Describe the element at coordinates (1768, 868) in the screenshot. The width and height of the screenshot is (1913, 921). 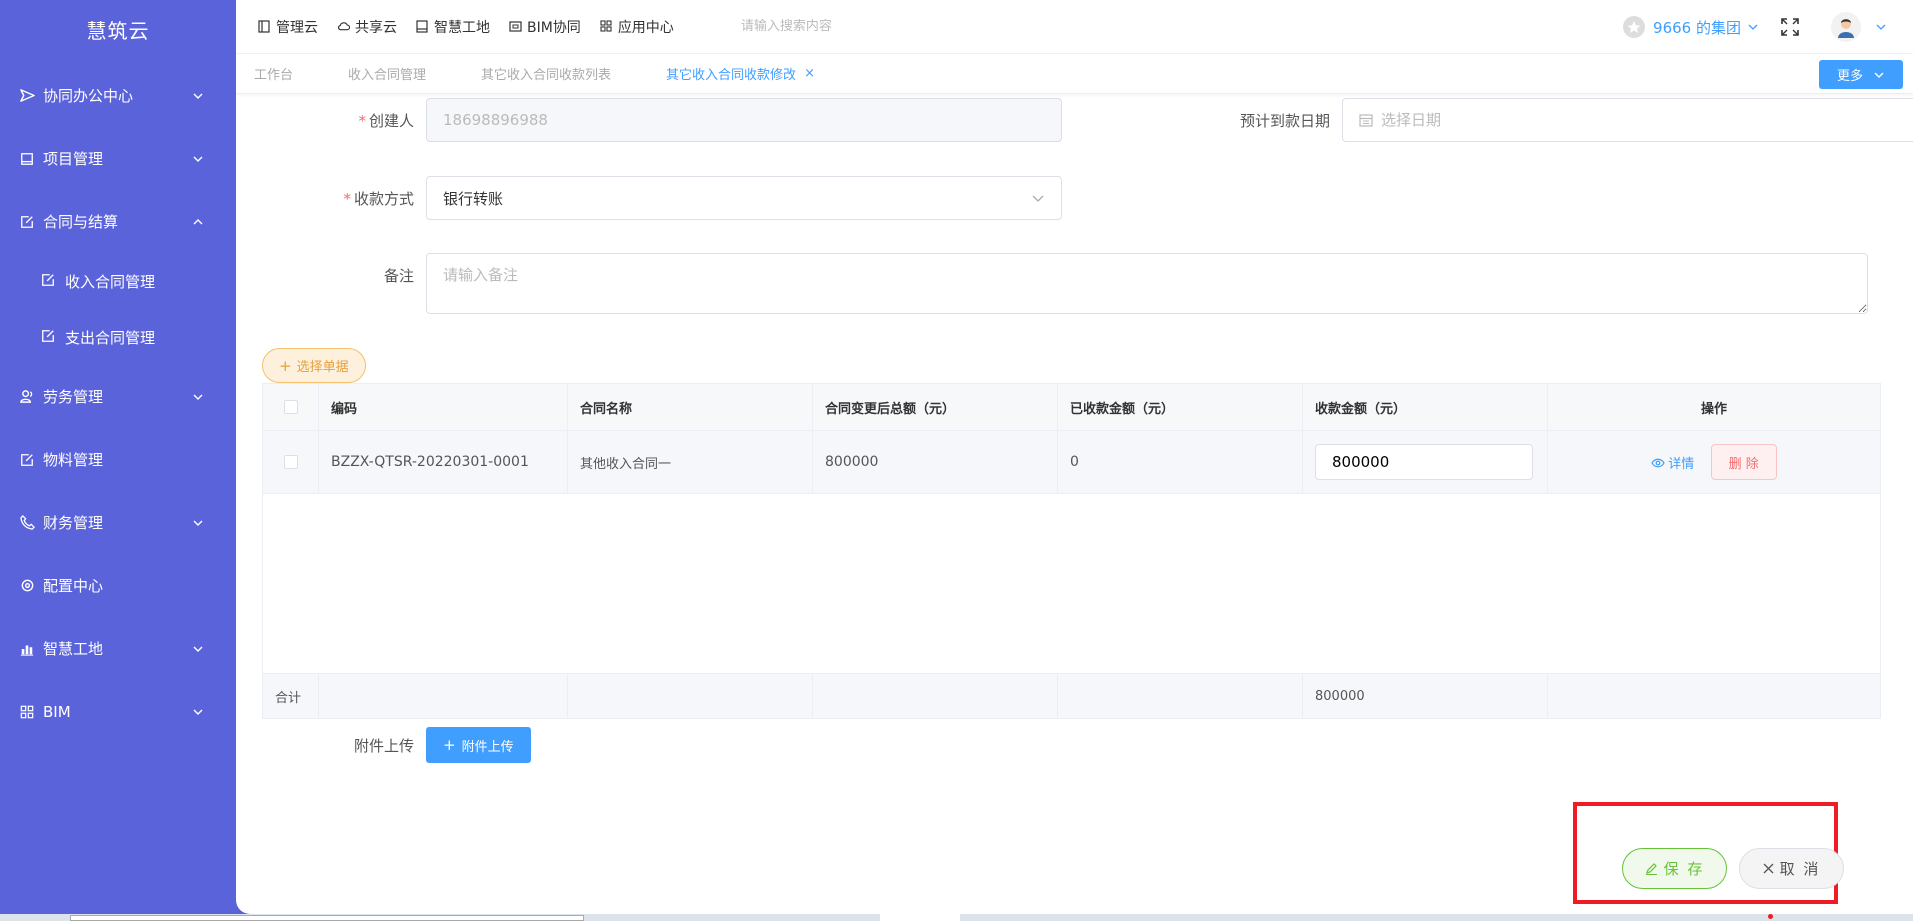
I see `close-icon` at that location.